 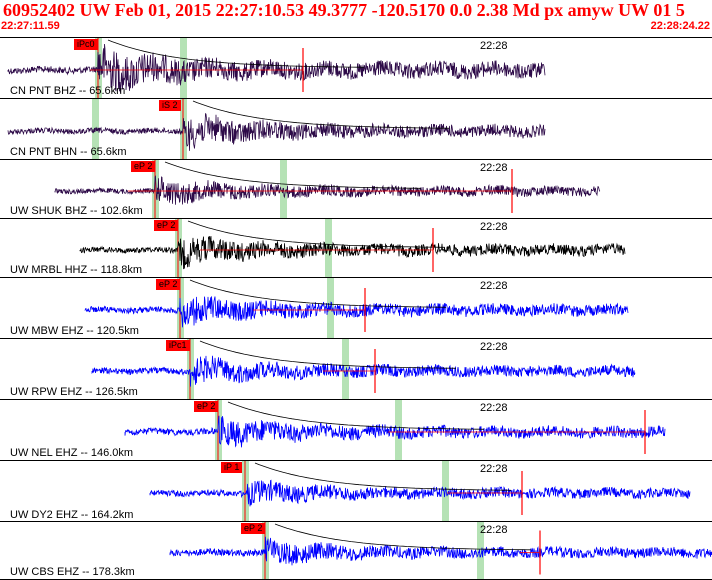 What do you see at coordinates (72, 515) in the screenshot?
I see `station-label: UW DY2 EHZ -- 164.2km` at bounding box center [72, 515].